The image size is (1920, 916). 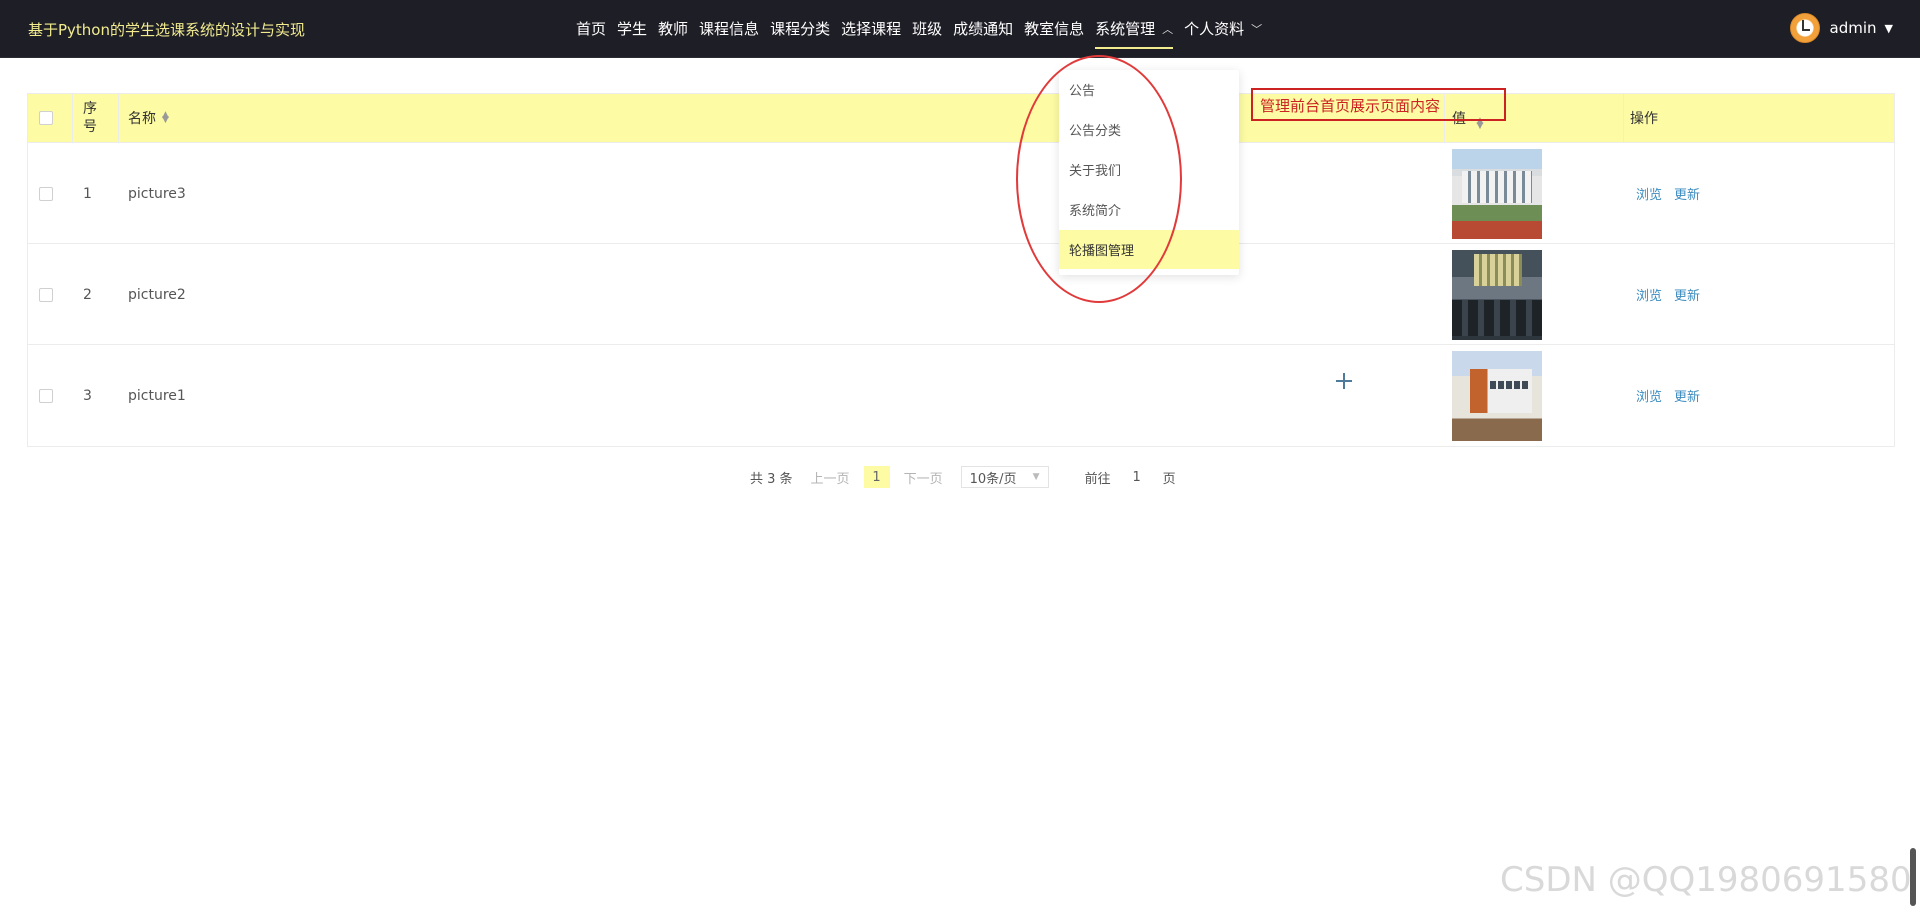 What do you see at coordinates (1149, 89) in the screenshot?
I see `menu-item-announcement: 公告` at bounding box center [1149, 89].